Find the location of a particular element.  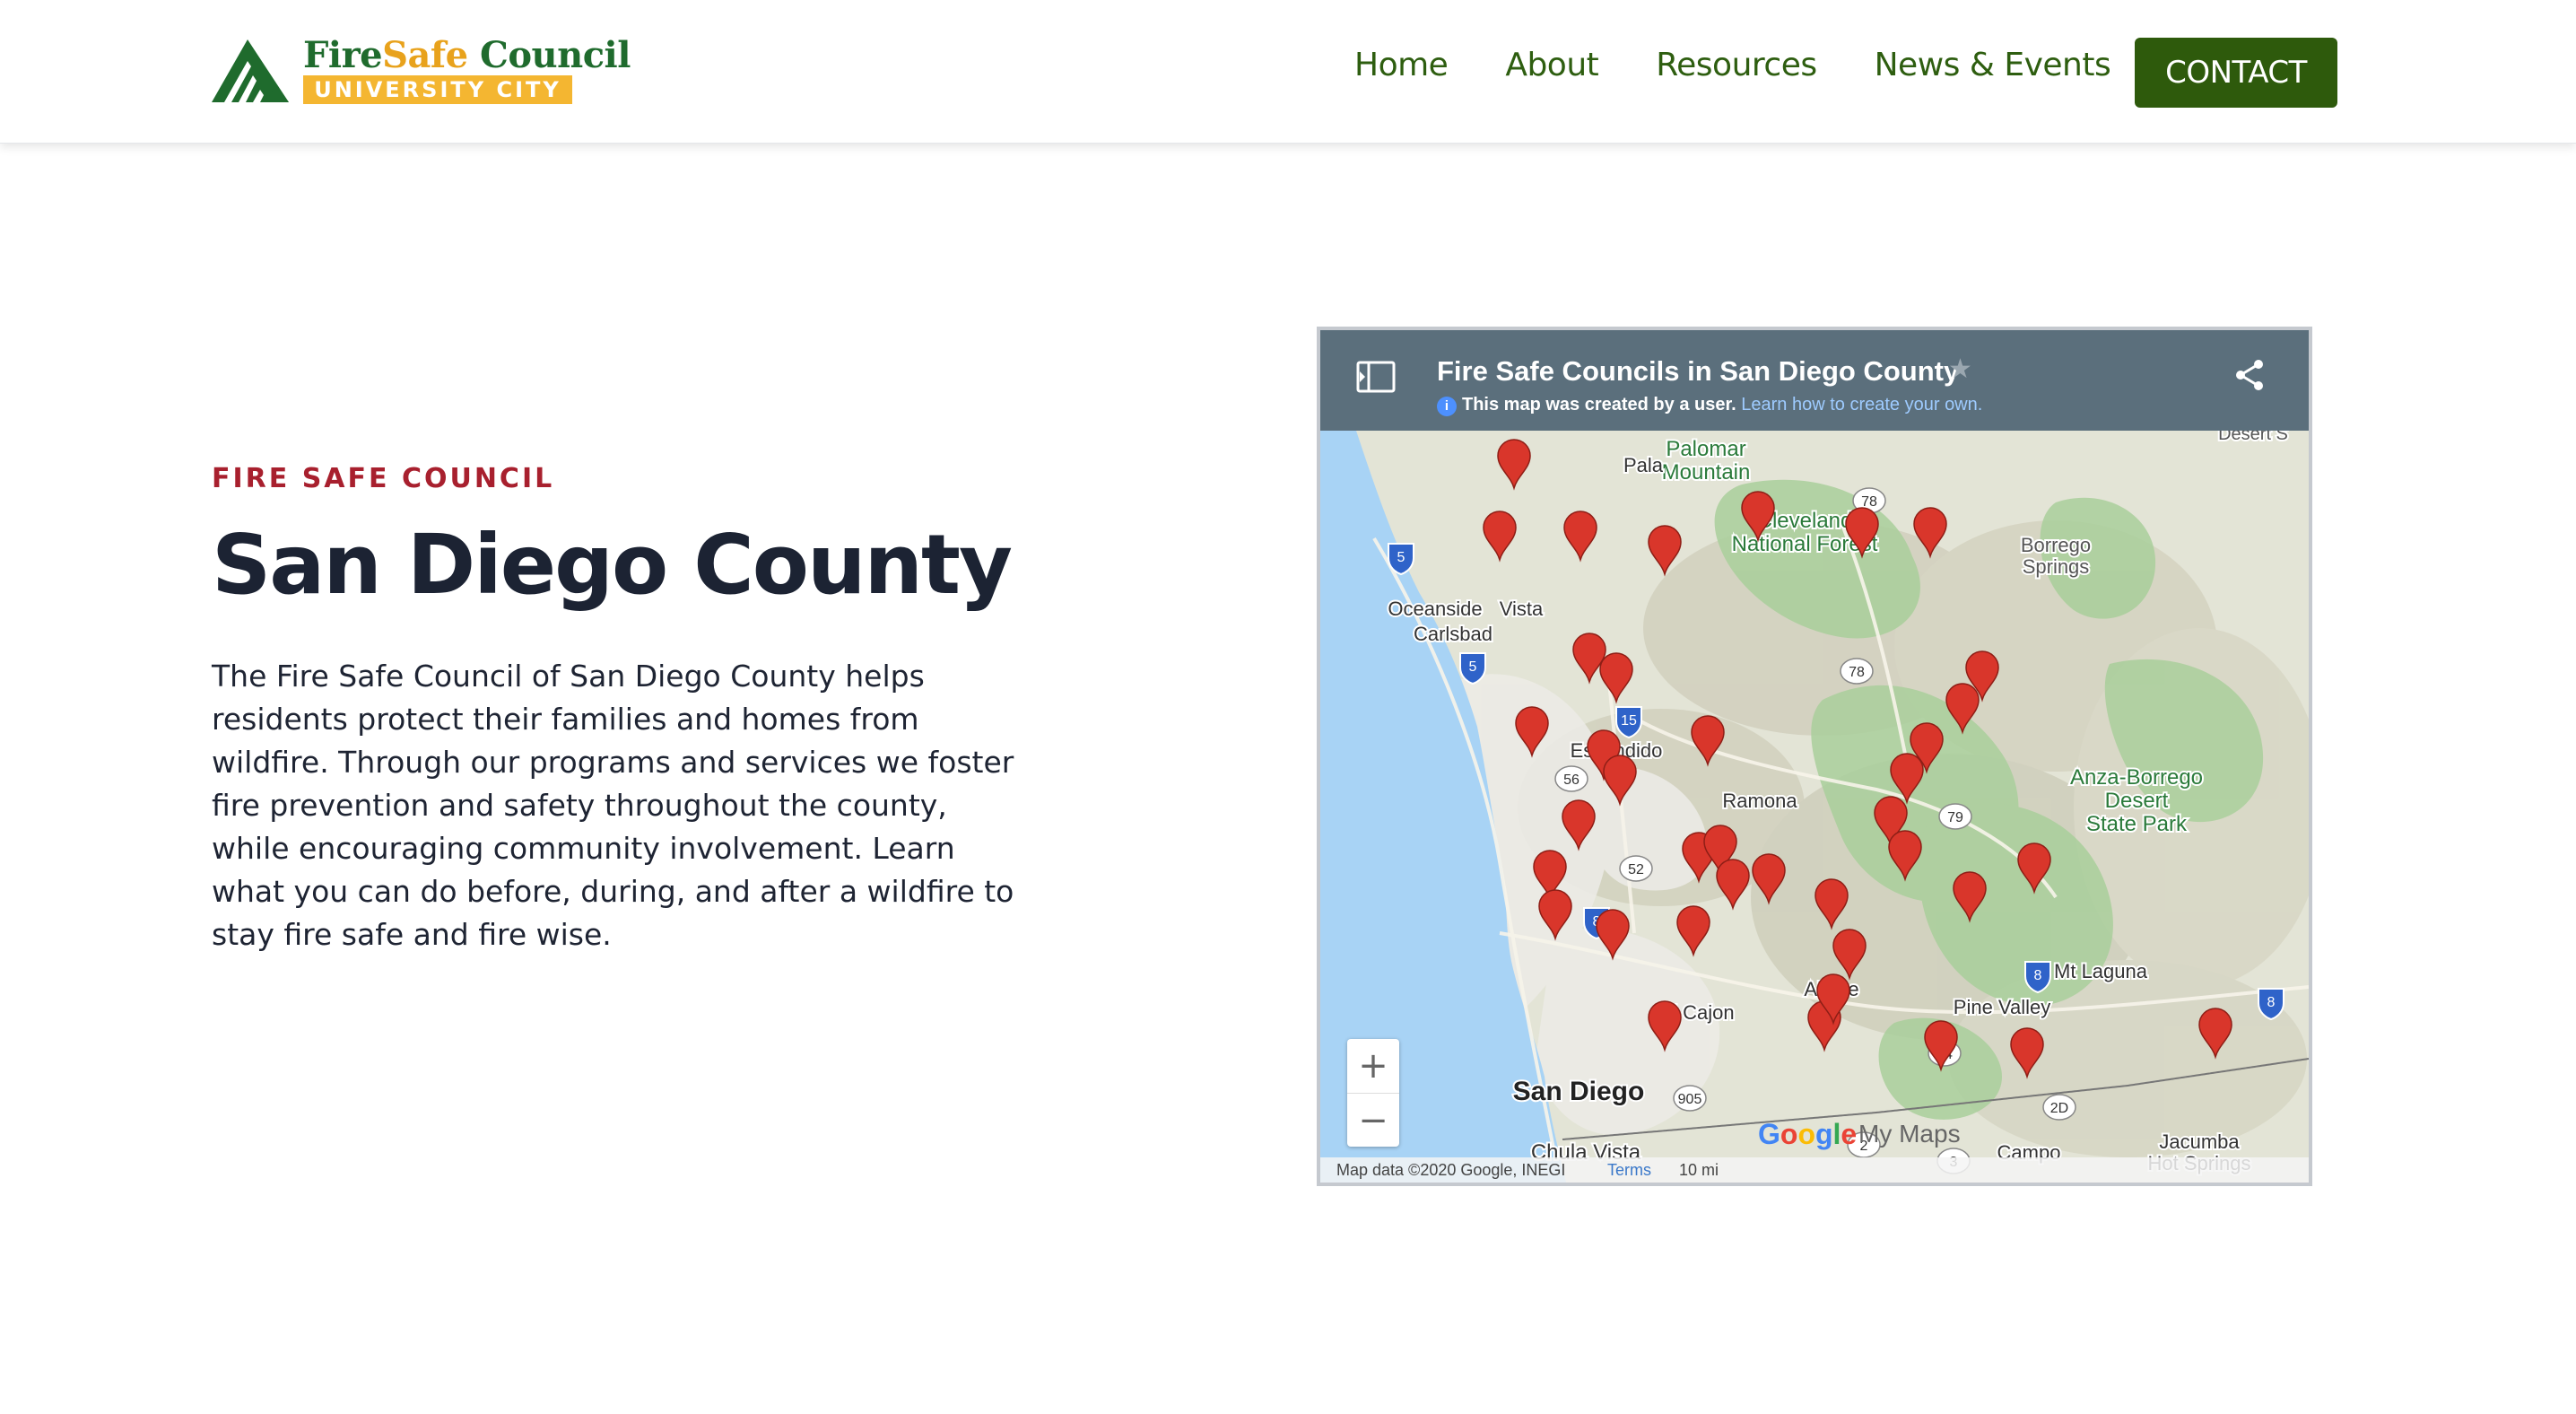

map-place-label: Ramona is located at coordinates (1759, 801).